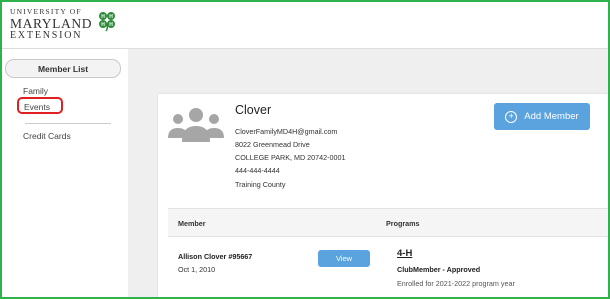  I want to click on brand-logo: UNIVERSITY OF MARYLAND EXTENSION HH HH, so click(64, 24).